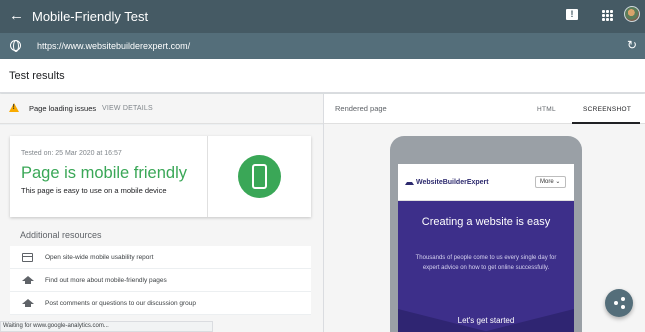 The width and height of the screenshot is (645, 332). Describe the element at coordinates (99, 257) in the screenshot. I see `resource-label: Open site-wide mobile usability report` at that location.